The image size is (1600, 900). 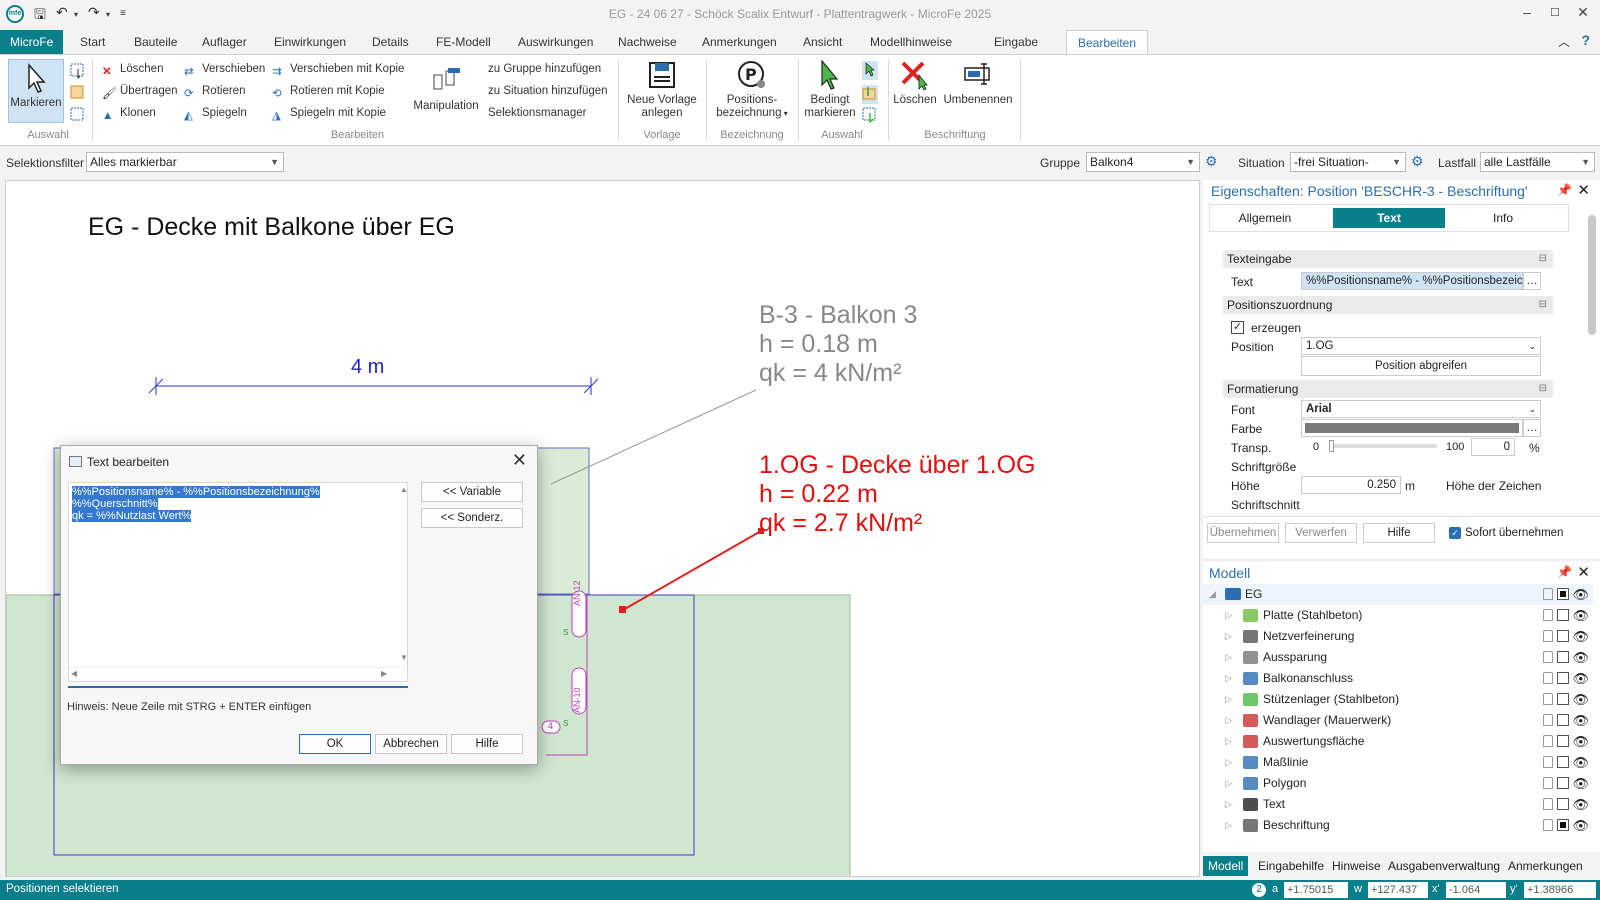 What do you see at coordinates (411, 744) in the screenshot?
I see `abbrechen-button: Abbrechen` at bounding box center [411, 744].